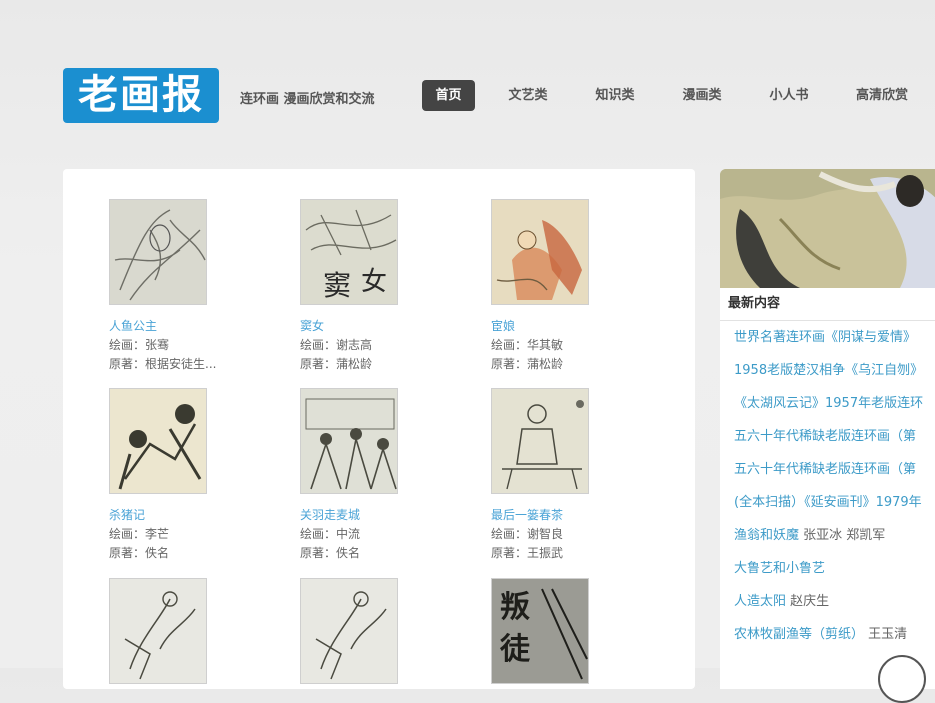 The image size is (935, 703). What do you see at coordinates (789, 95) in the screenshot?
I see `nav-picture-books: 小人书` at bounding box center [789, 95].